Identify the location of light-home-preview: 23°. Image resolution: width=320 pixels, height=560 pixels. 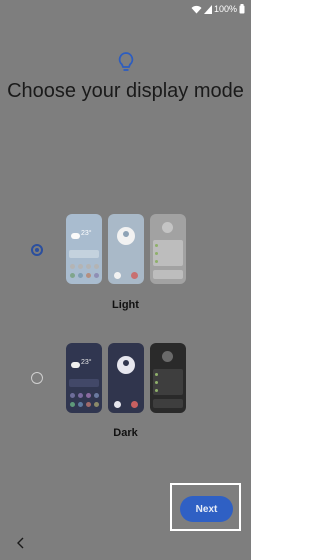
(84, 249).